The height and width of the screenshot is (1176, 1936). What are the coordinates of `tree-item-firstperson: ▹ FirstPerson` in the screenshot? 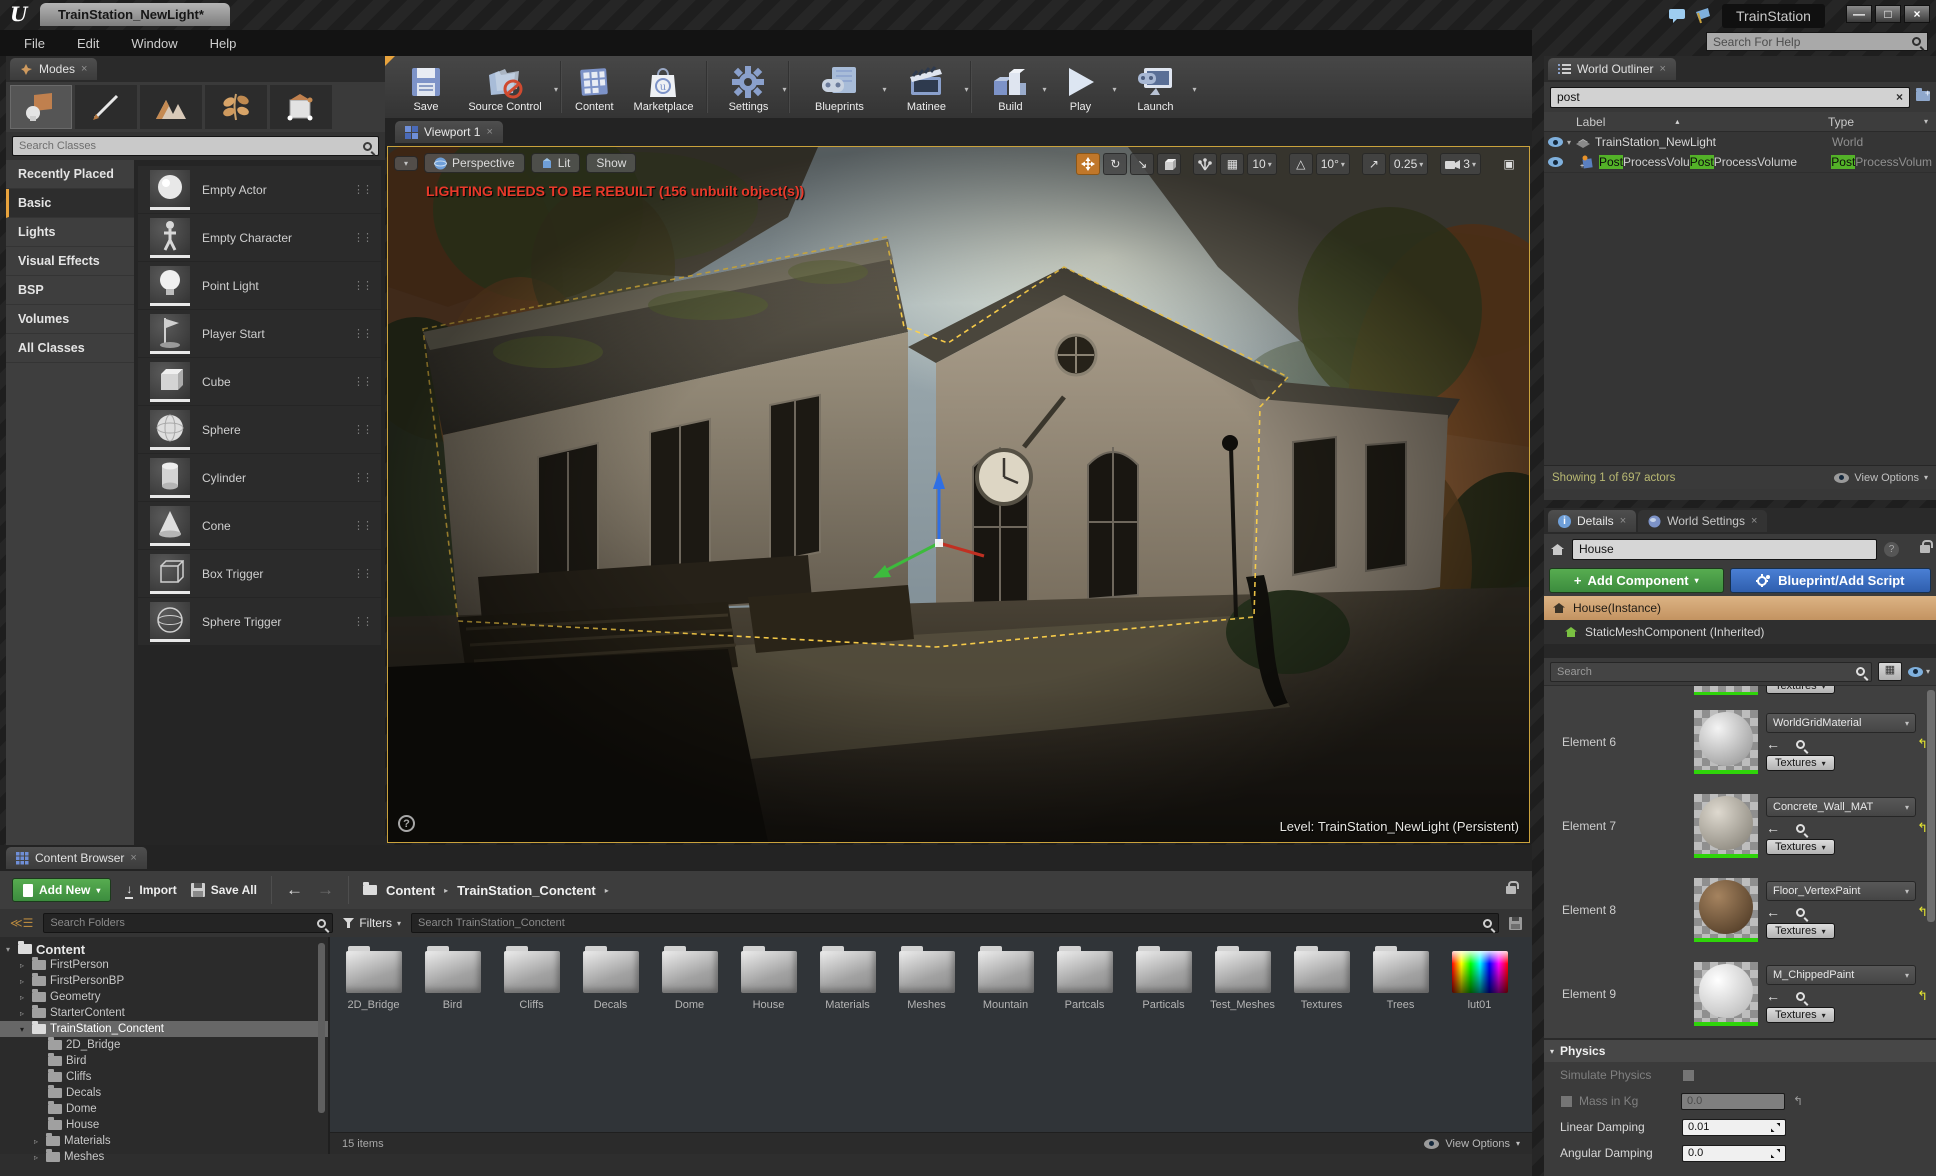 It's located at (164, 965).